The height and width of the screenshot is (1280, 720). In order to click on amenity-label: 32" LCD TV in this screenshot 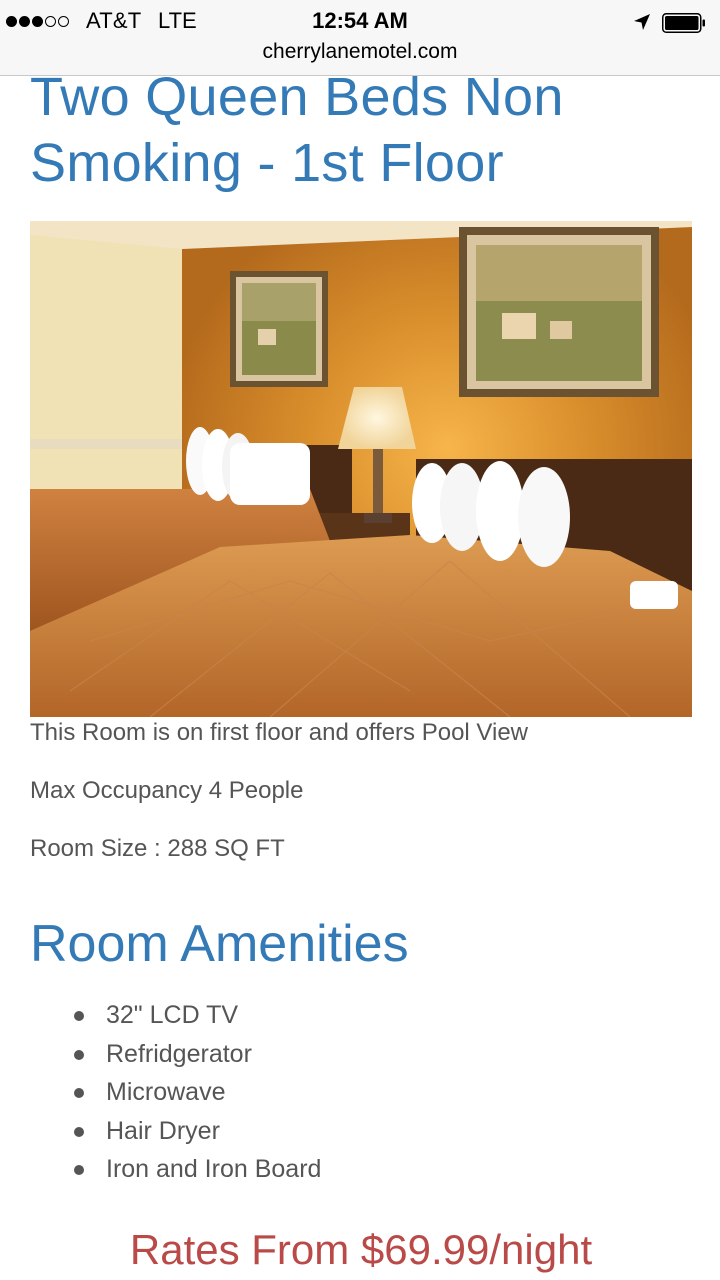, I will do `click(172, 1015)`.